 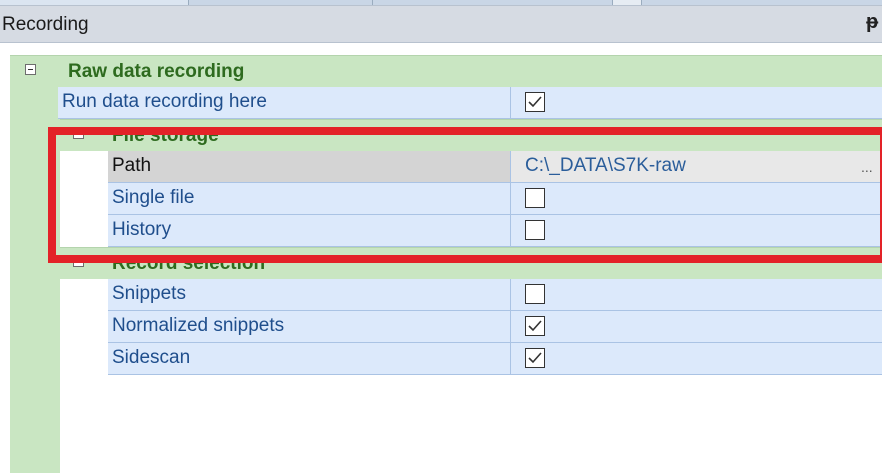 I want to click on panel-title: Recording, so click(x=45, y=24).